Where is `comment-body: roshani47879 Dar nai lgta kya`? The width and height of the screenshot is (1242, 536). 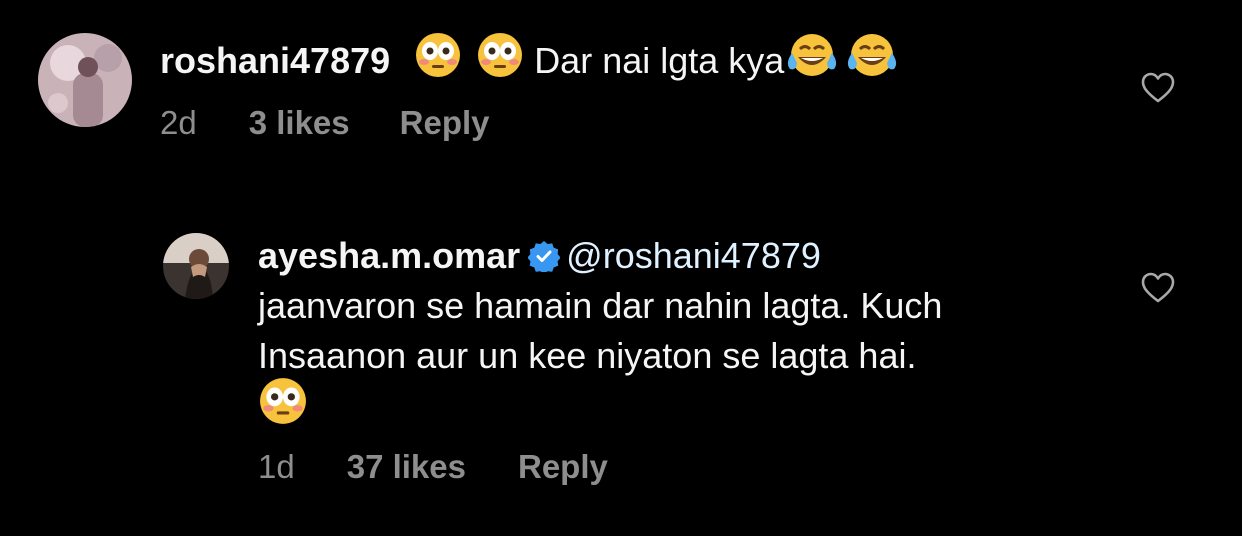 comment-body: roshani47879 Dar nai lgta kya is located at coordinates (530, 61).